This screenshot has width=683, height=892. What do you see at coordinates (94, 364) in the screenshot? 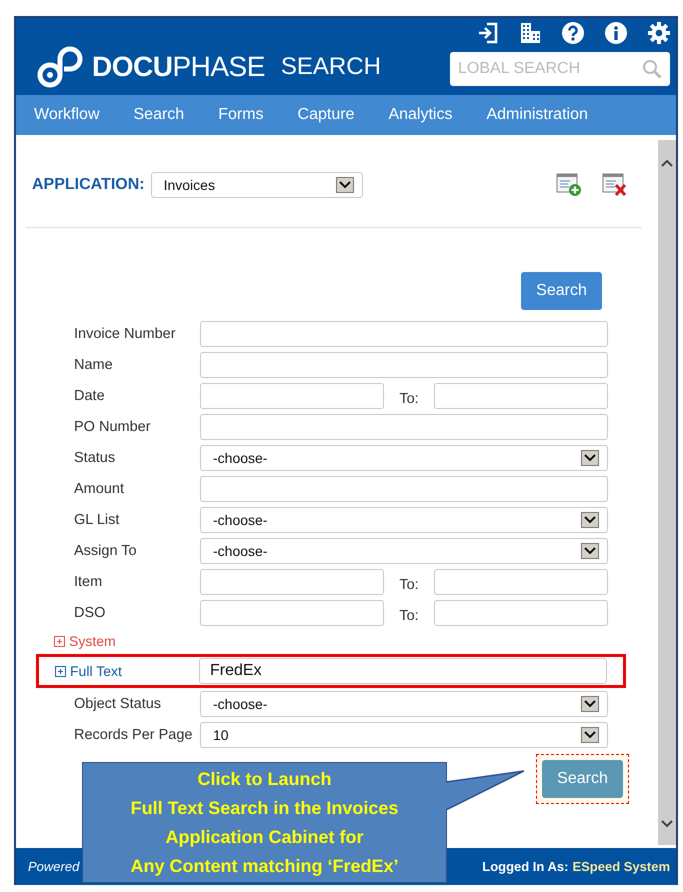
I see `field-label: Name` at bounding box center [94, 364].